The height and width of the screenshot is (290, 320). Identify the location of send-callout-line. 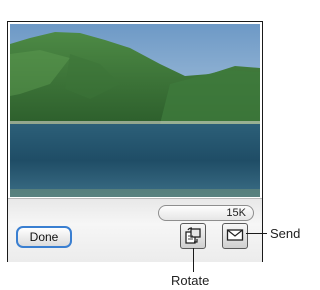
(256, 233).